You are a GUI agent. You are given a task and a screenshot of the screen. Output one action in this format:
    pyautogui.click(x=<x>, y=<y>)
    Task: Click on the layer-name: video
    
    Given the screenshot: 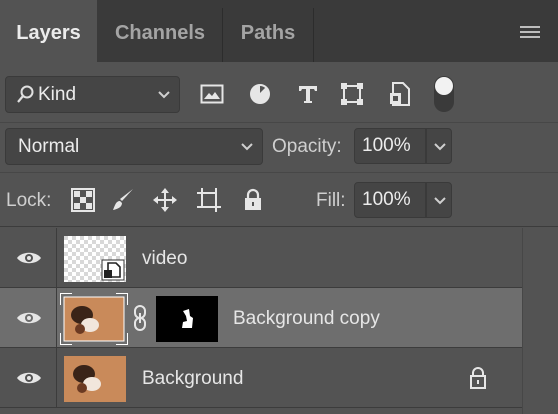 What is the action you would take?
    pyautogui.click(x=164, y=259)
    